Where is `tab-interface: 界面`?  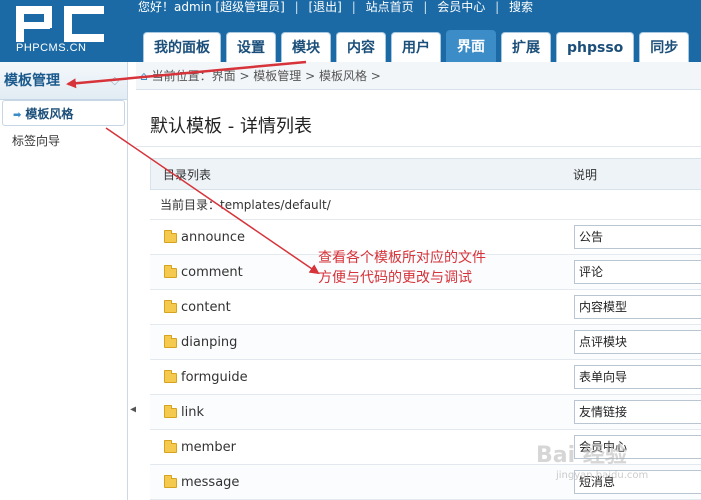
tab-interface: 界面 is located at coordinates (471, 46).